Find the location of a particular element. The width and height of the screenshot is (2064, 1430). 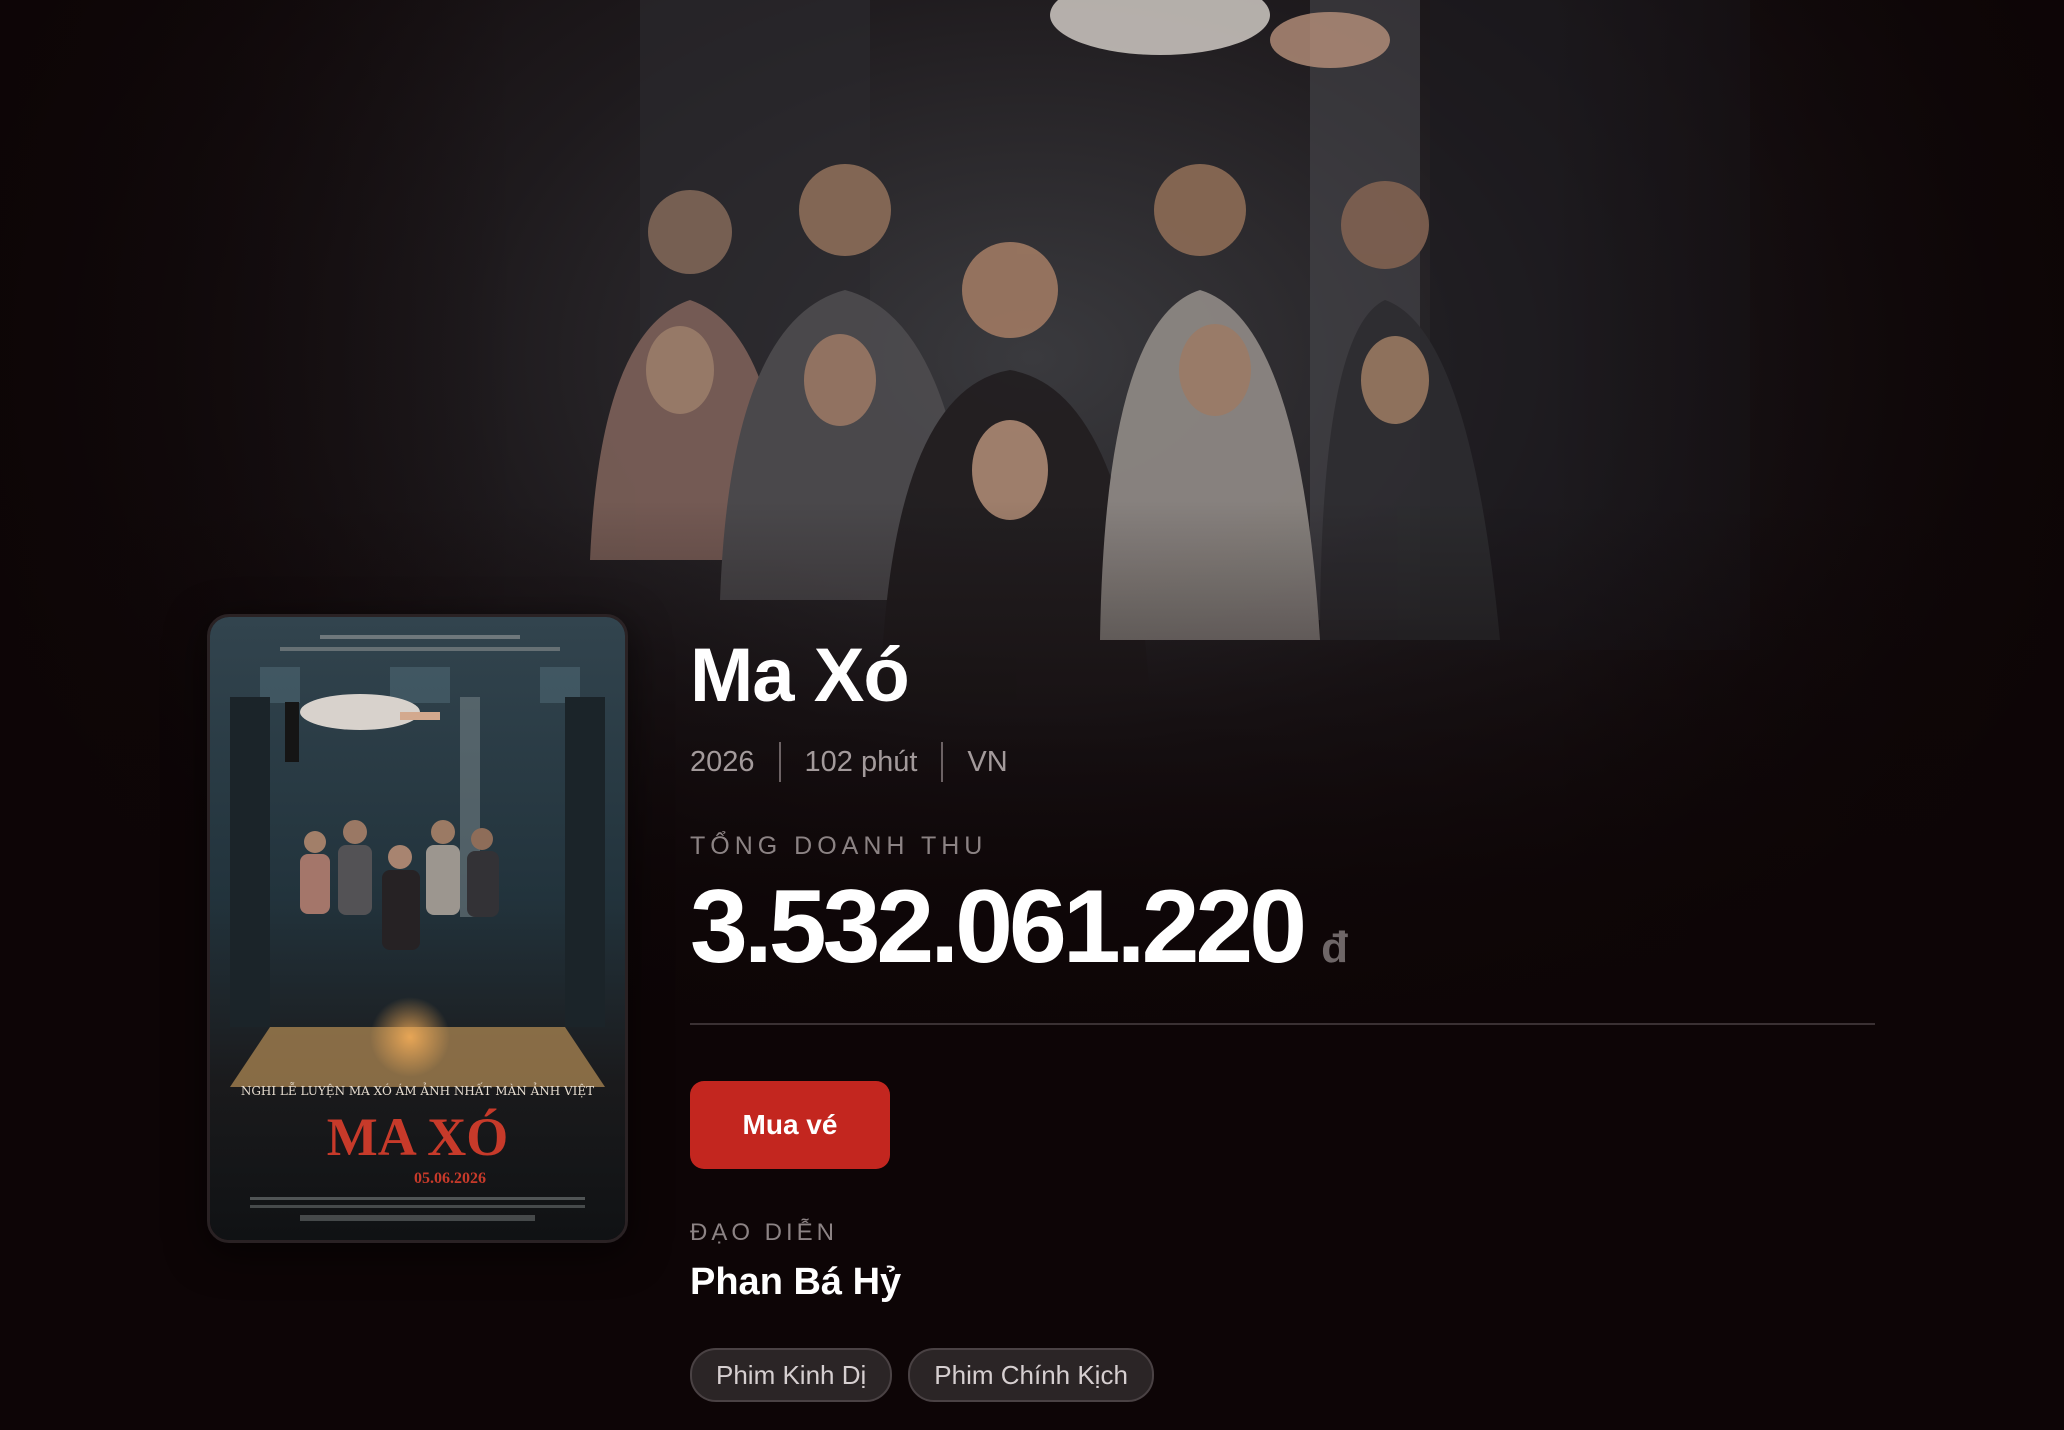

director-name: Phan Bá Hỷ is located at coordinates (796, 1282).